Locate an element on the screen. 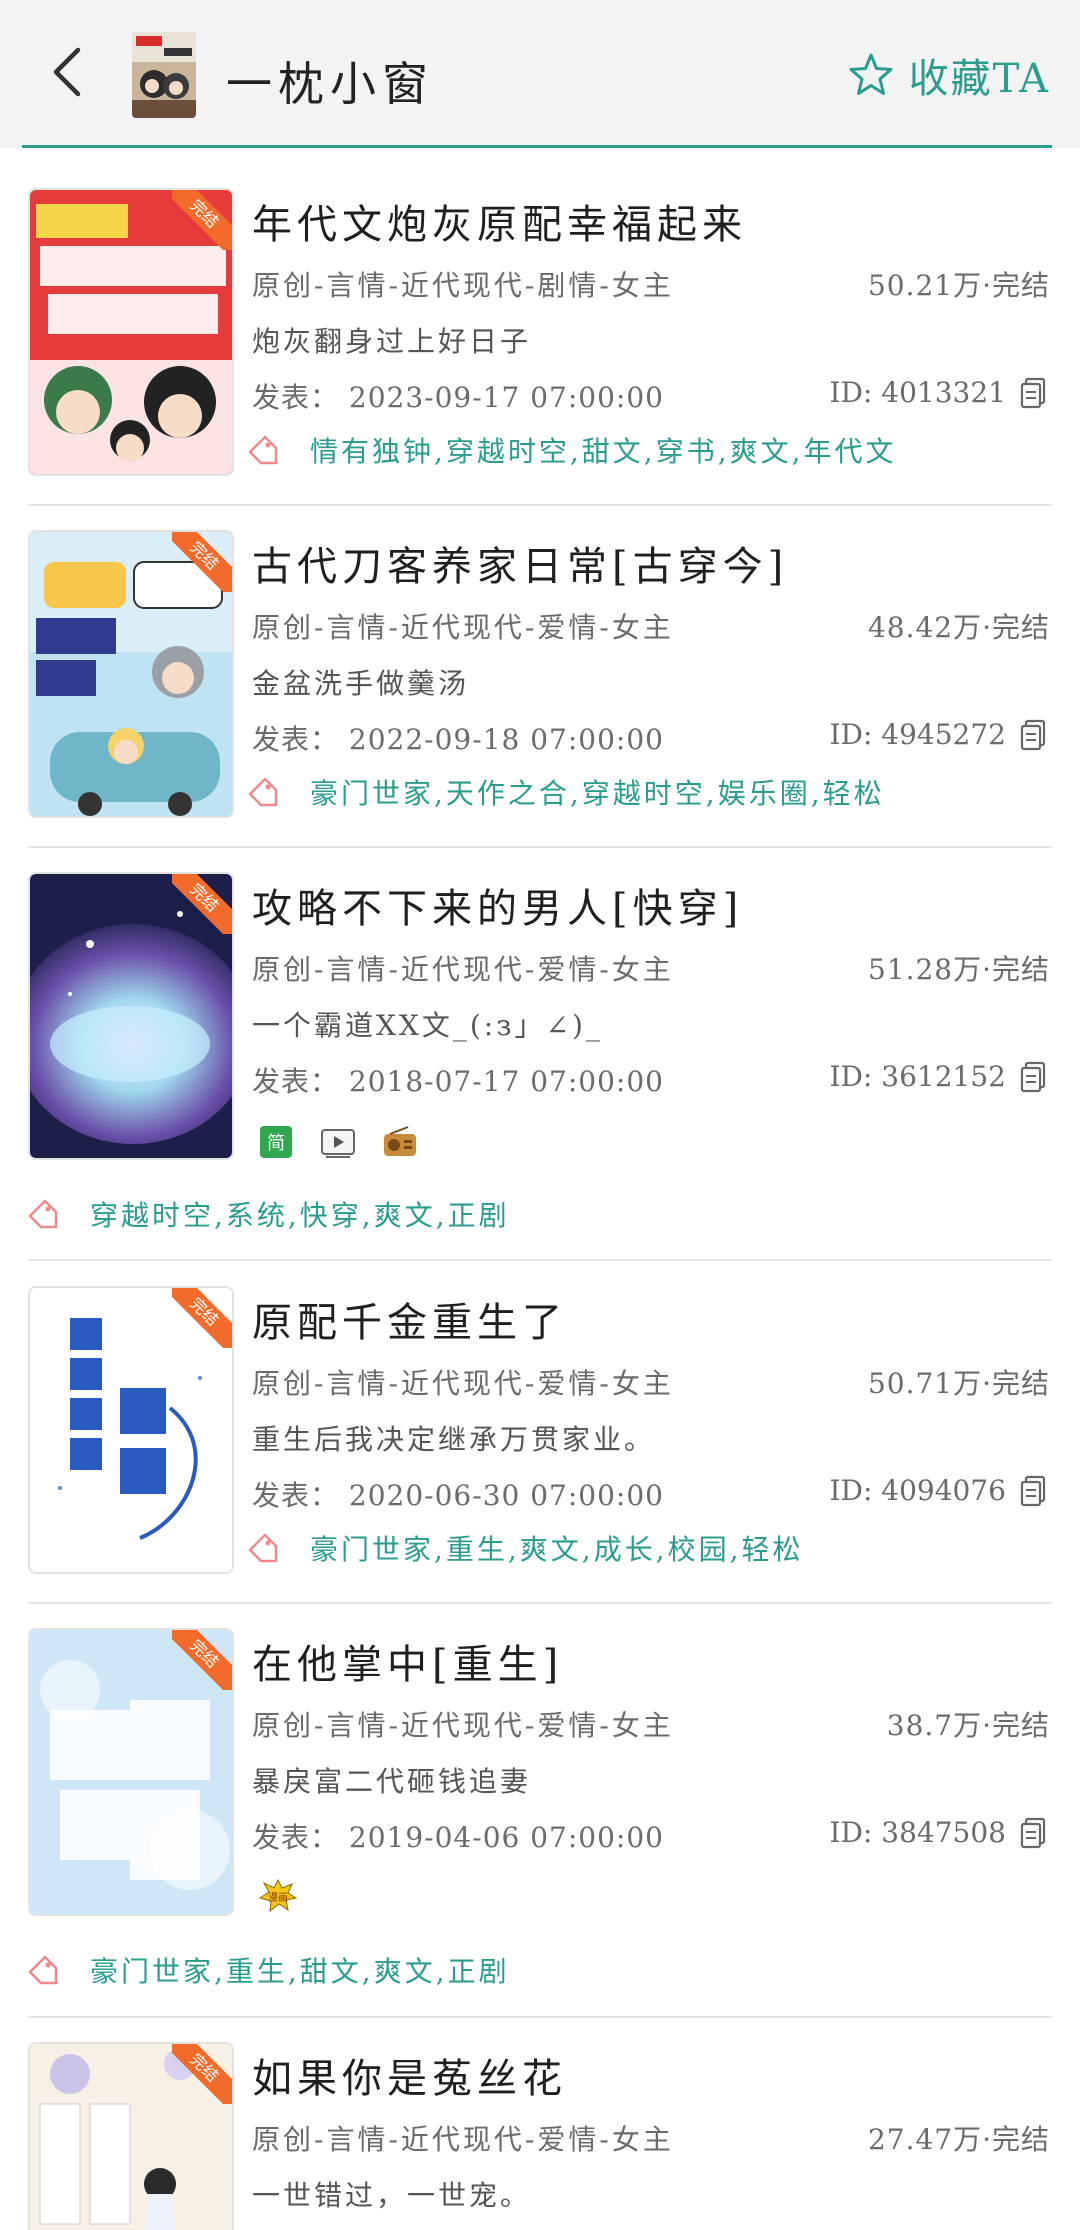 Image resolution: width=1080 pixels, height=2230 pixels. radio-icon is located at coordinates (400, 1142).